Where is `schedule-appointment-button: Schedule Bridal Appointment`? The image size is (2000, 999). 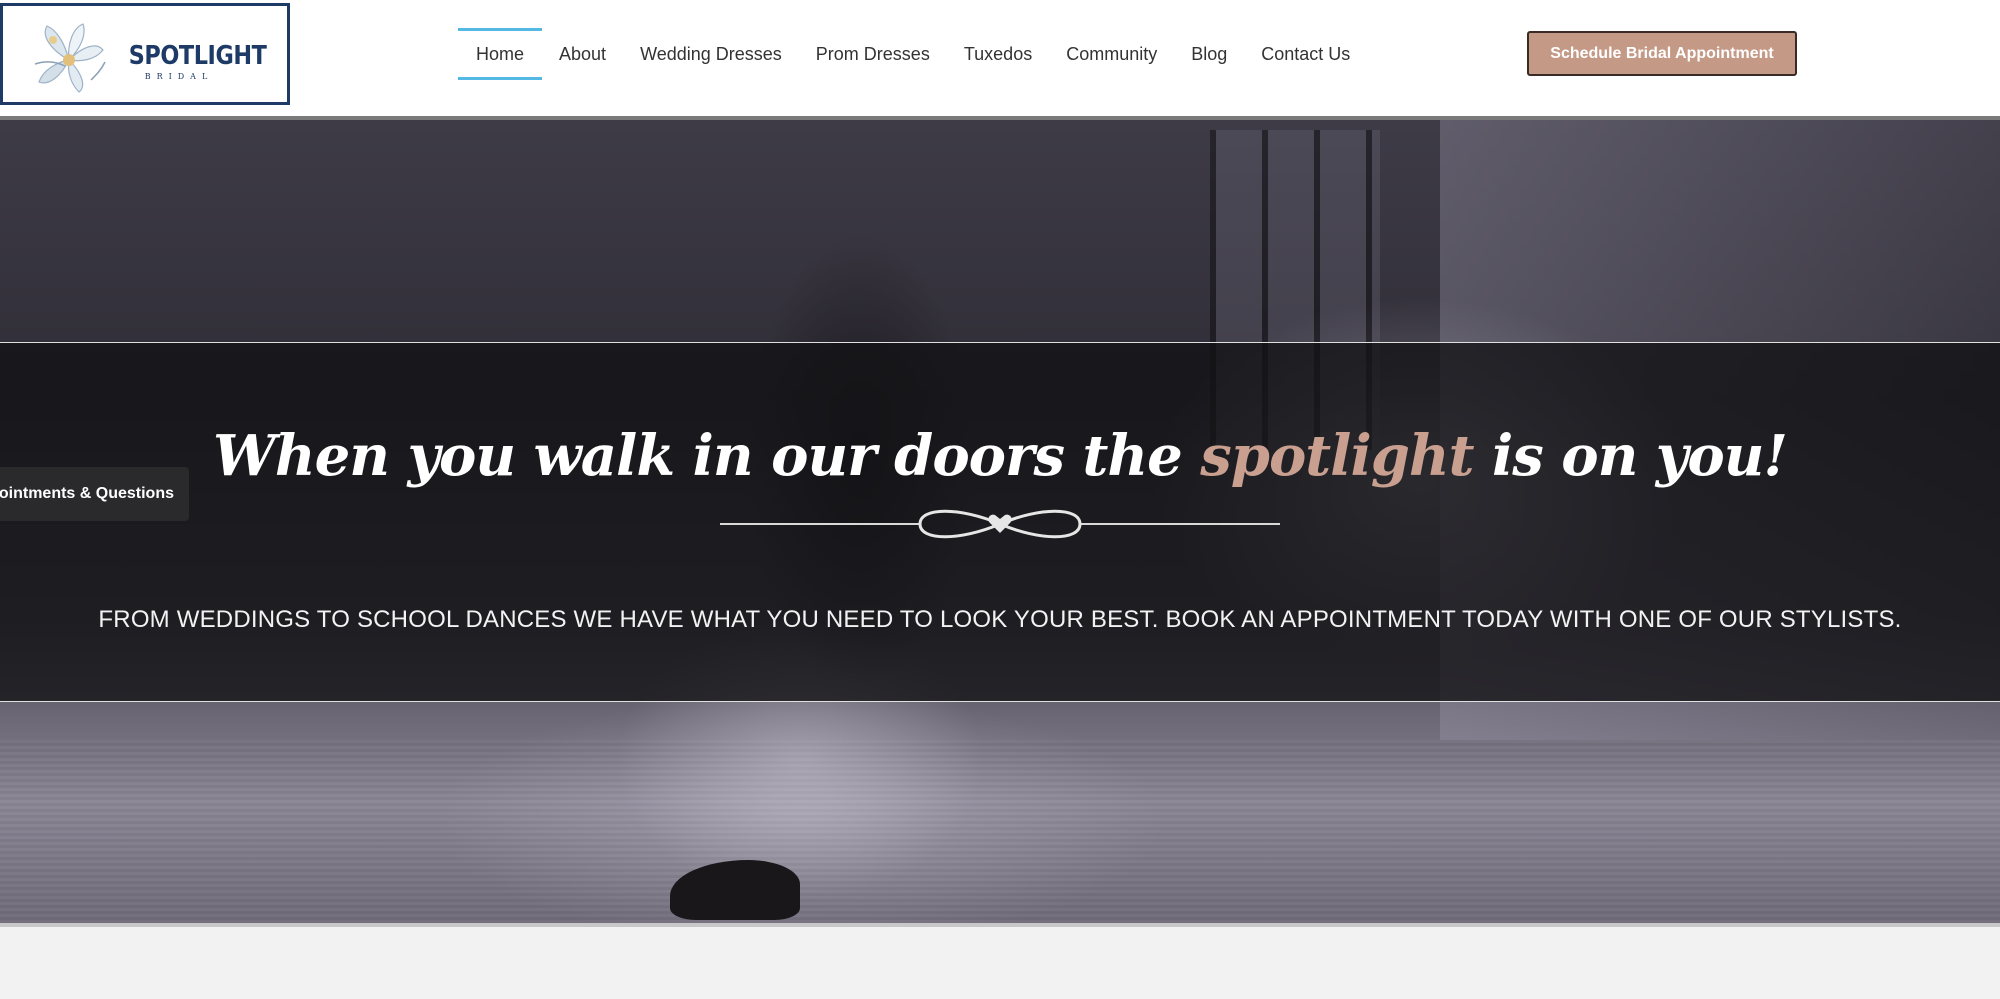
schedule-appointment-button: Schedule Bridal Appointment is located at coordinates (1662, 53).